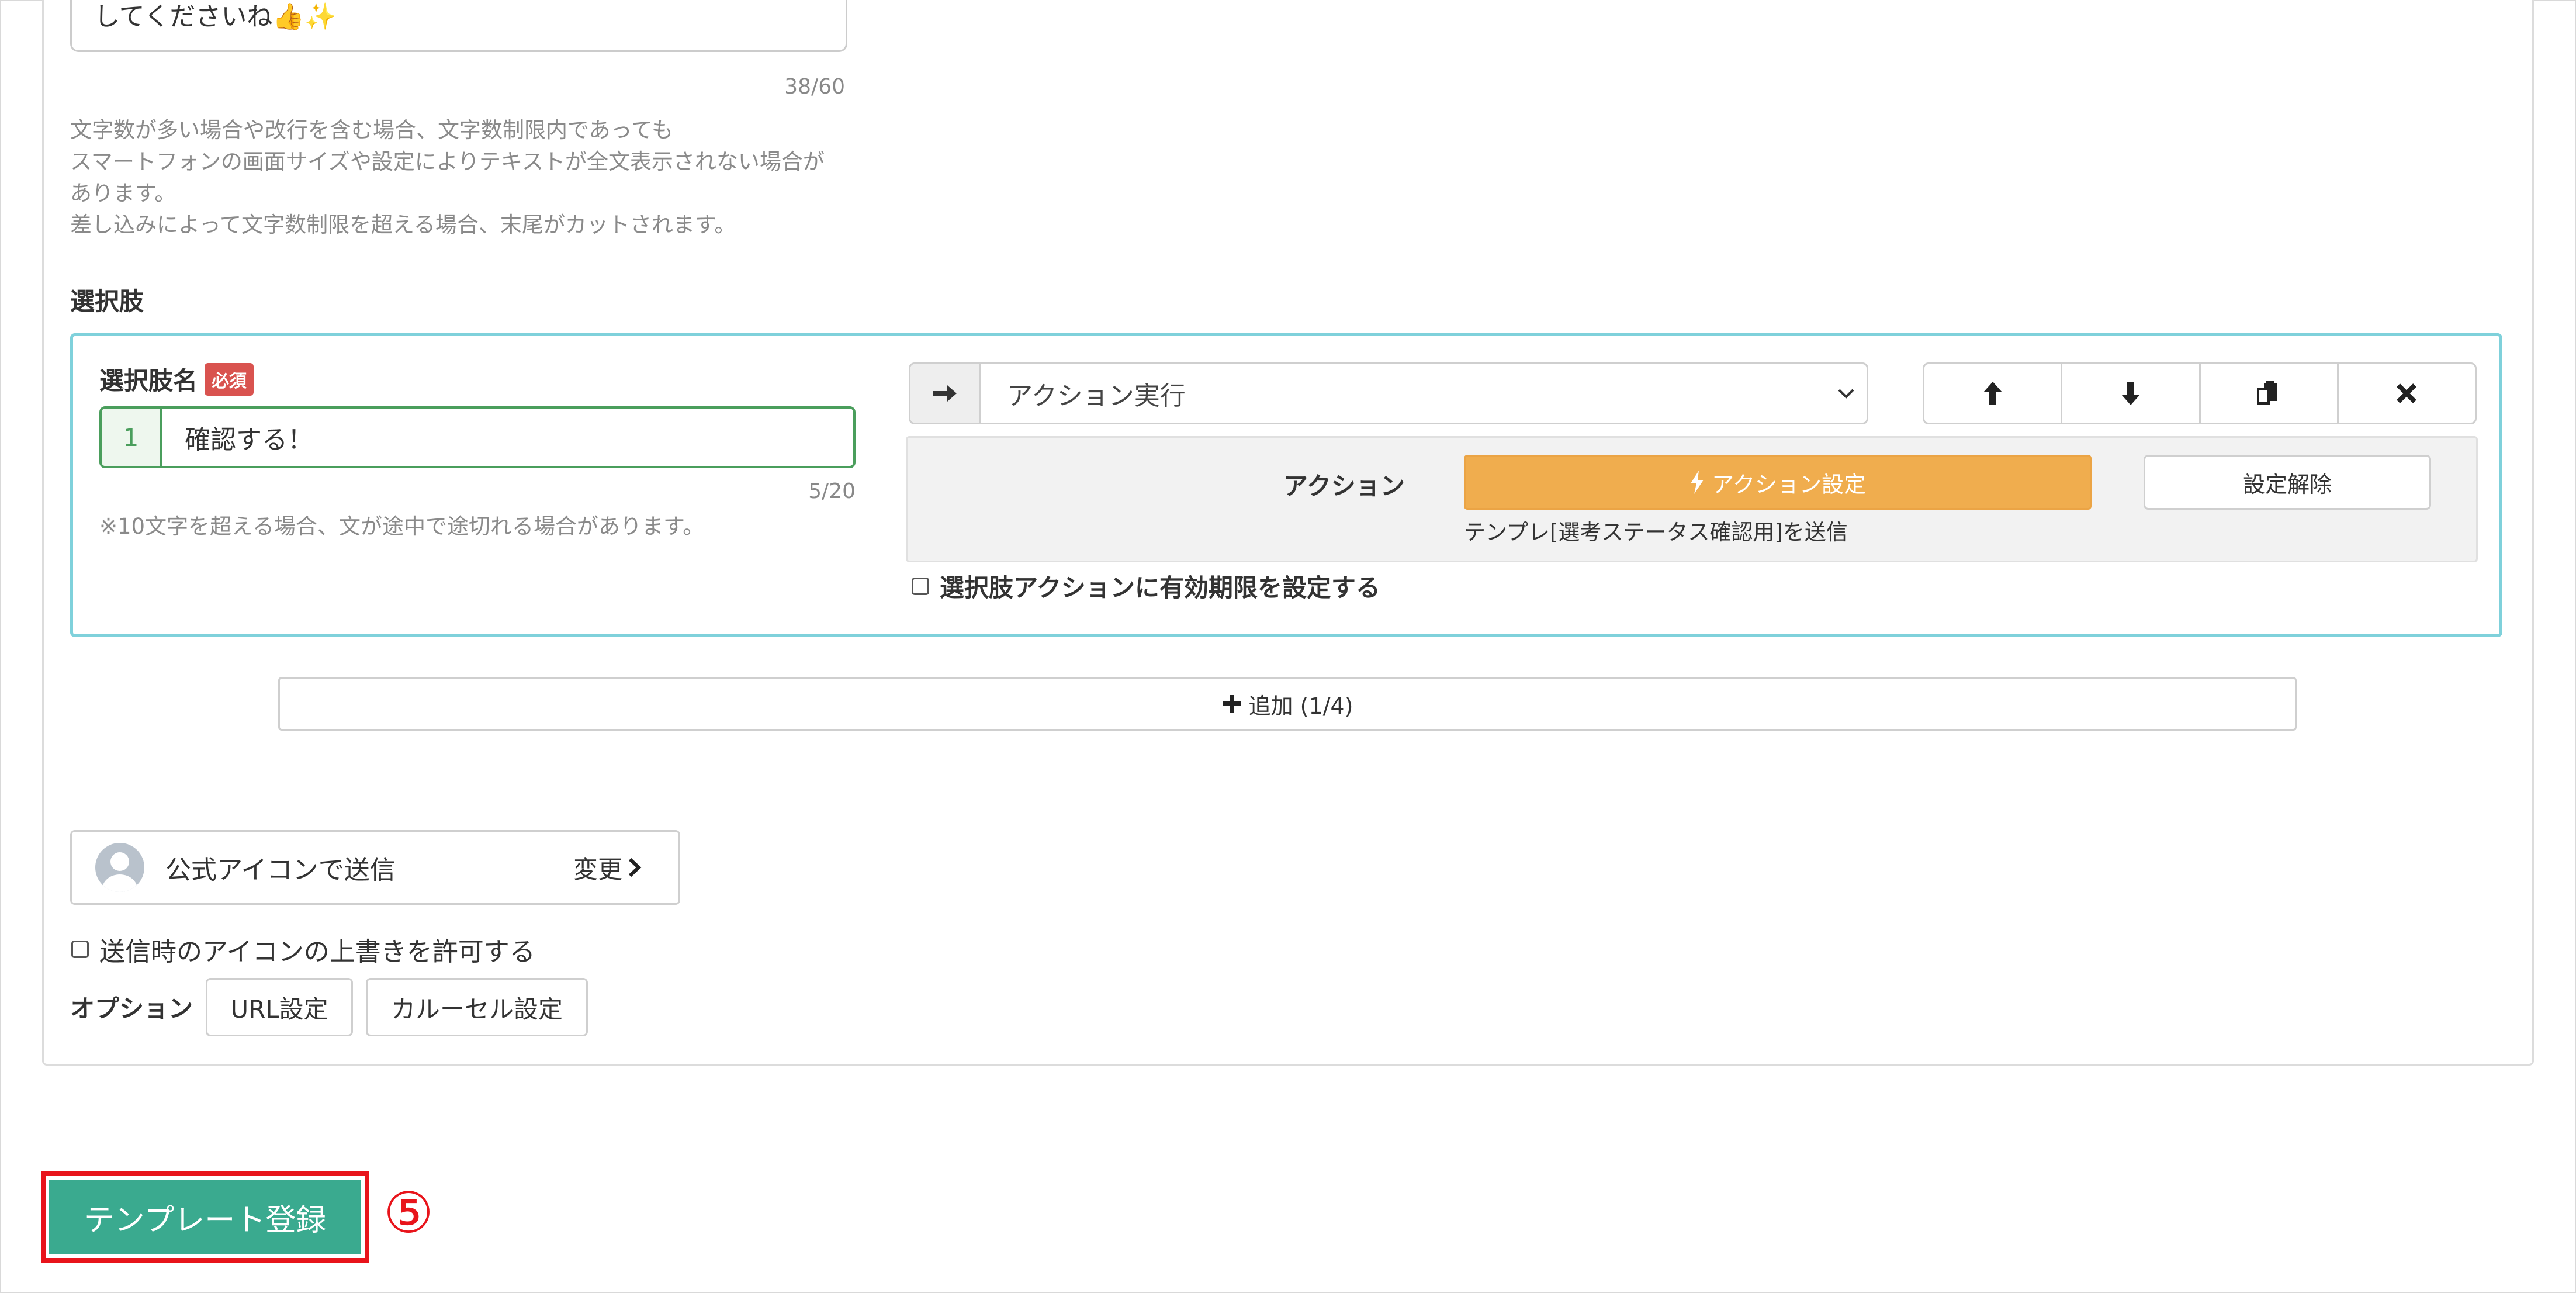  I want to click on arrow-right-icon, so click(945, 393).